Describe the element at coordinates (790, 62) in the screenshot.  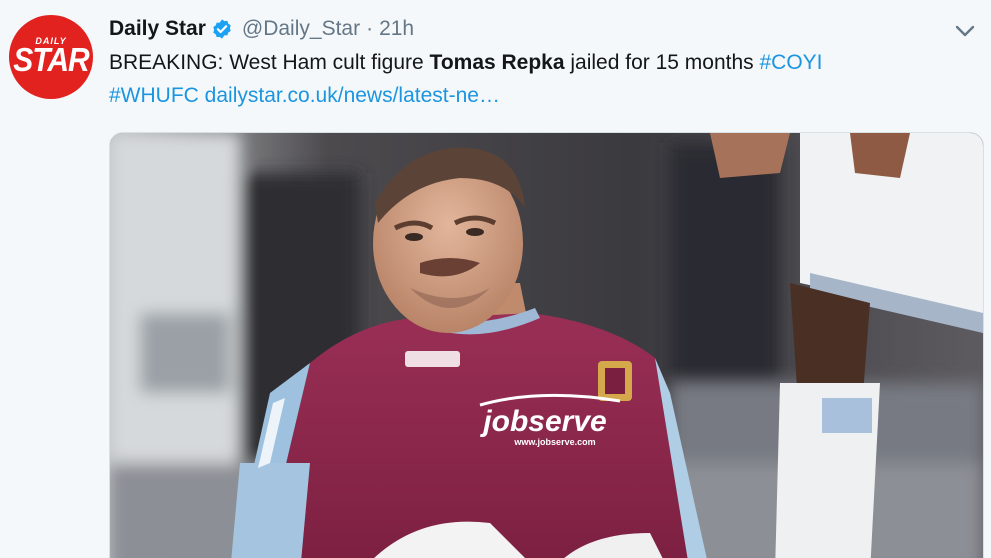
I see `hashtag-link: #COYI` at that location.